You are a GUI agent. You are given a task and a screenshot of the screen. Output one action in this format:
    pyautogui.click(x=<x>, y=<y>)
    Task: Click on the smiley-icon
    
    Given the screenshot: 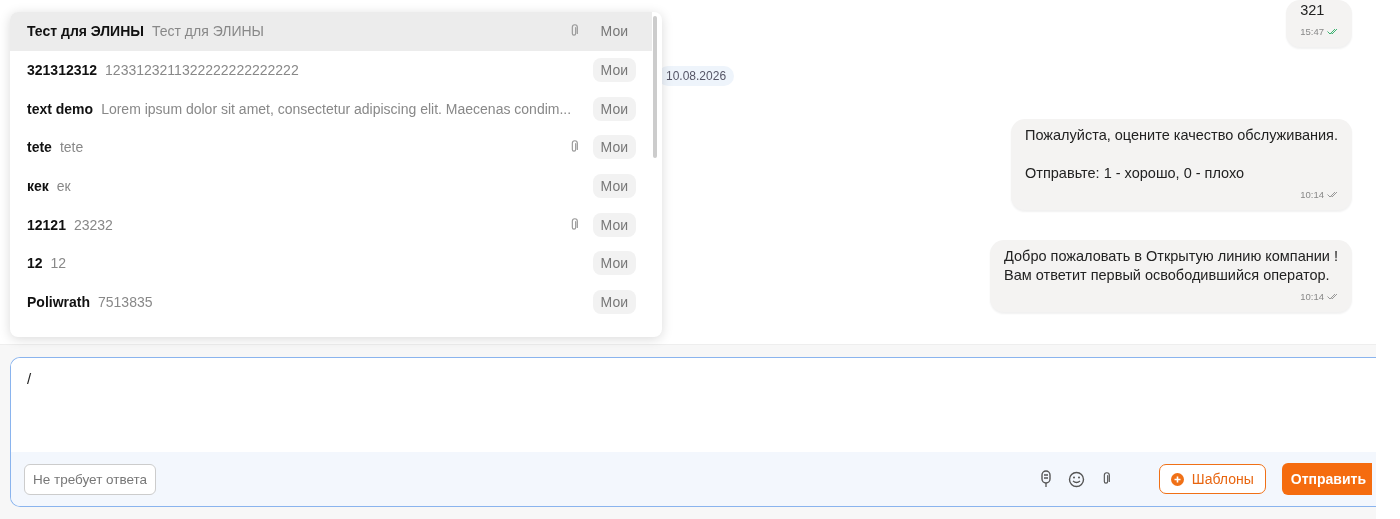 What is the action you would take?
    pyautogui.click(x=1076, y=479)
    